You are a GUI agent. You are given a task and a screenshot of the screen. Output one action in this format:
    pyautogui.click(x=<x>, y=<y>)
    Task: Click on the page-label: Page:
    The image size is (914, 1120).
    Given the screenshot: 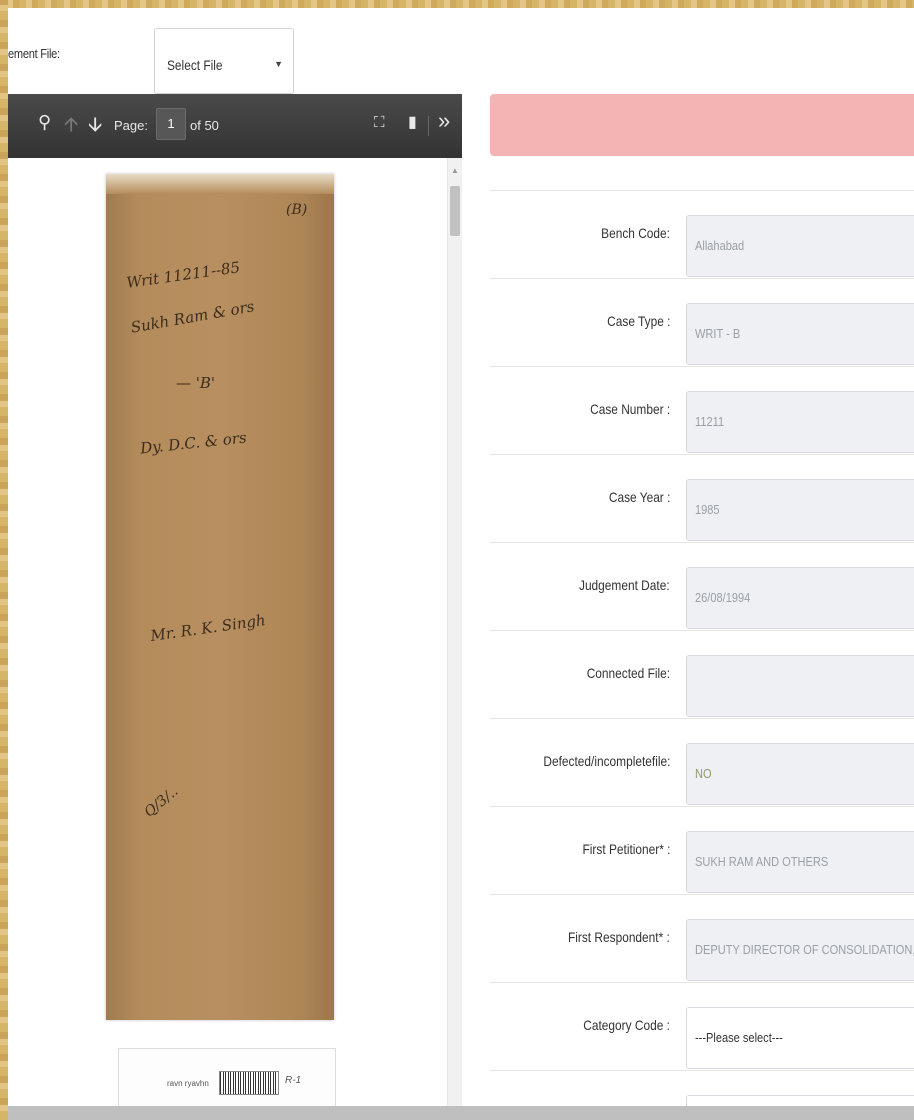 What is the action you would take?
    pyautogui.click(x=131, y=125)
    